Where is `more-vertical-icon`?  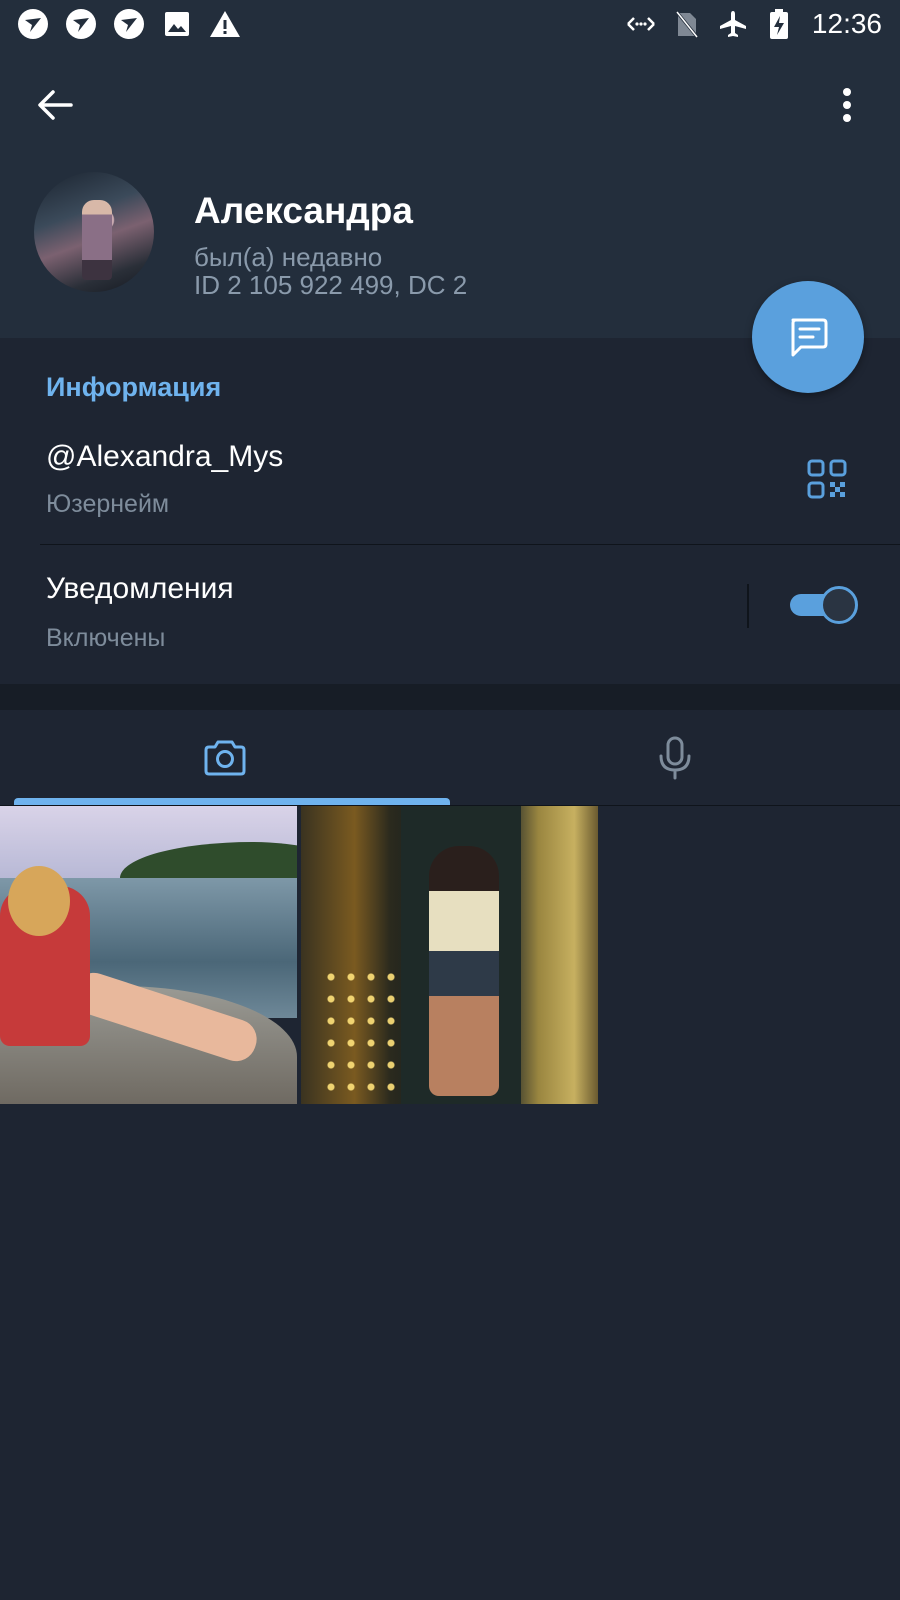
more-vertical-icon is located at coordinates (847, 105).